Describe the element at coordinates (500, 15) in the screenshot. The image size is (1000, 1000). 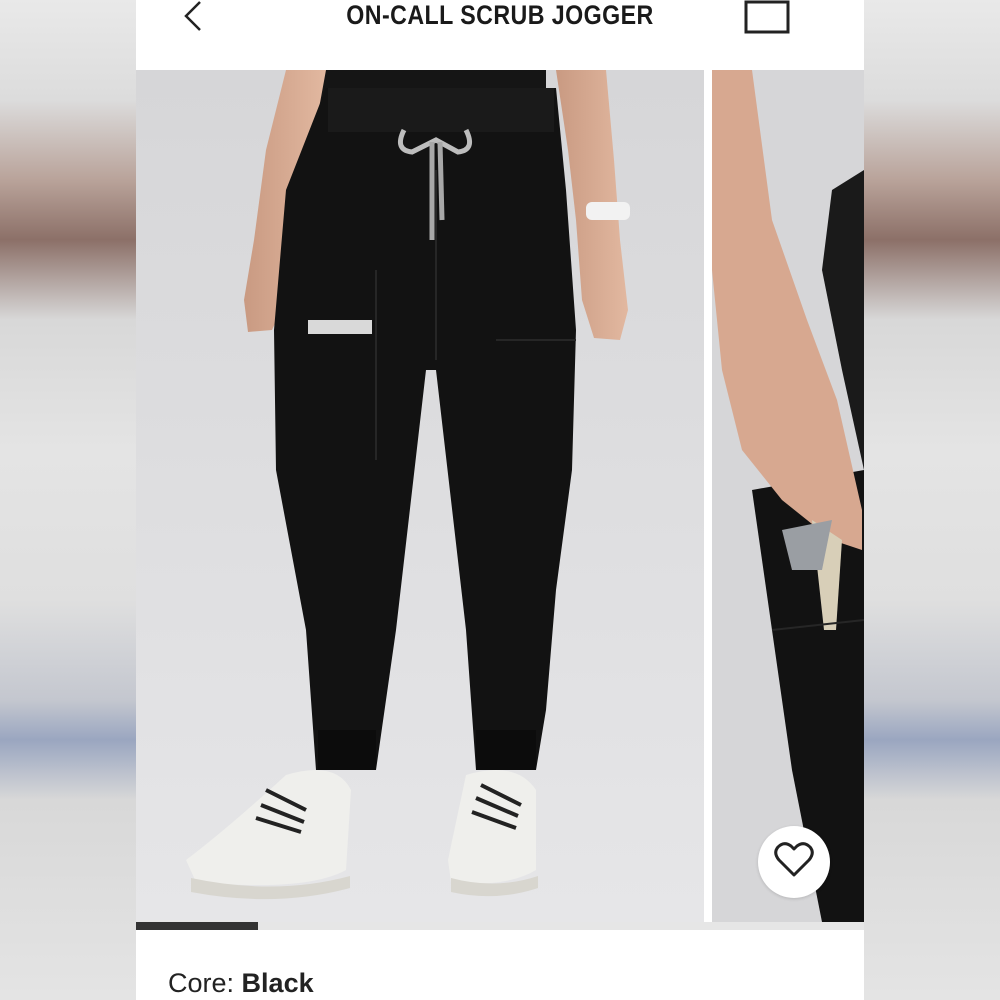
I see `page-title: ON-CALL SCRUB JOGGER` at that location.